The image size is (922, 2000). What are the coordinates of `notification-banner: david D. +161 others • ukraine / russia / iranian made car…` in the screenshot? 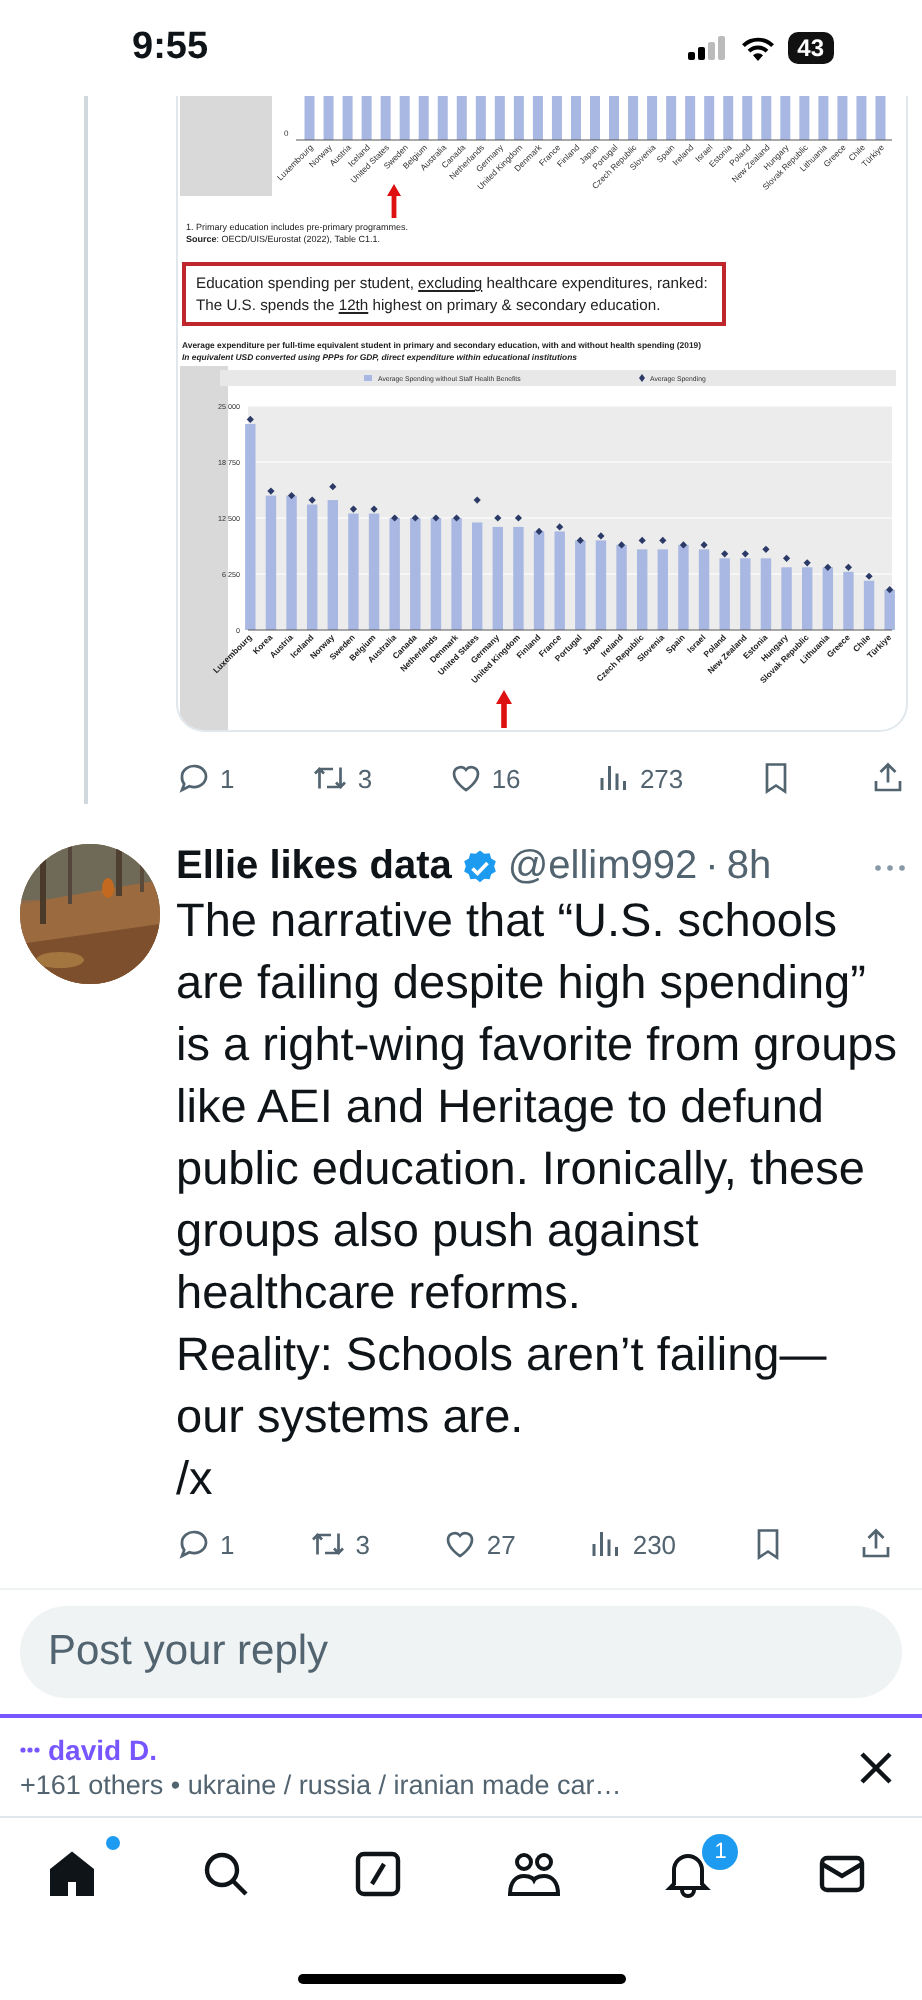 It's located at (461, 1766).